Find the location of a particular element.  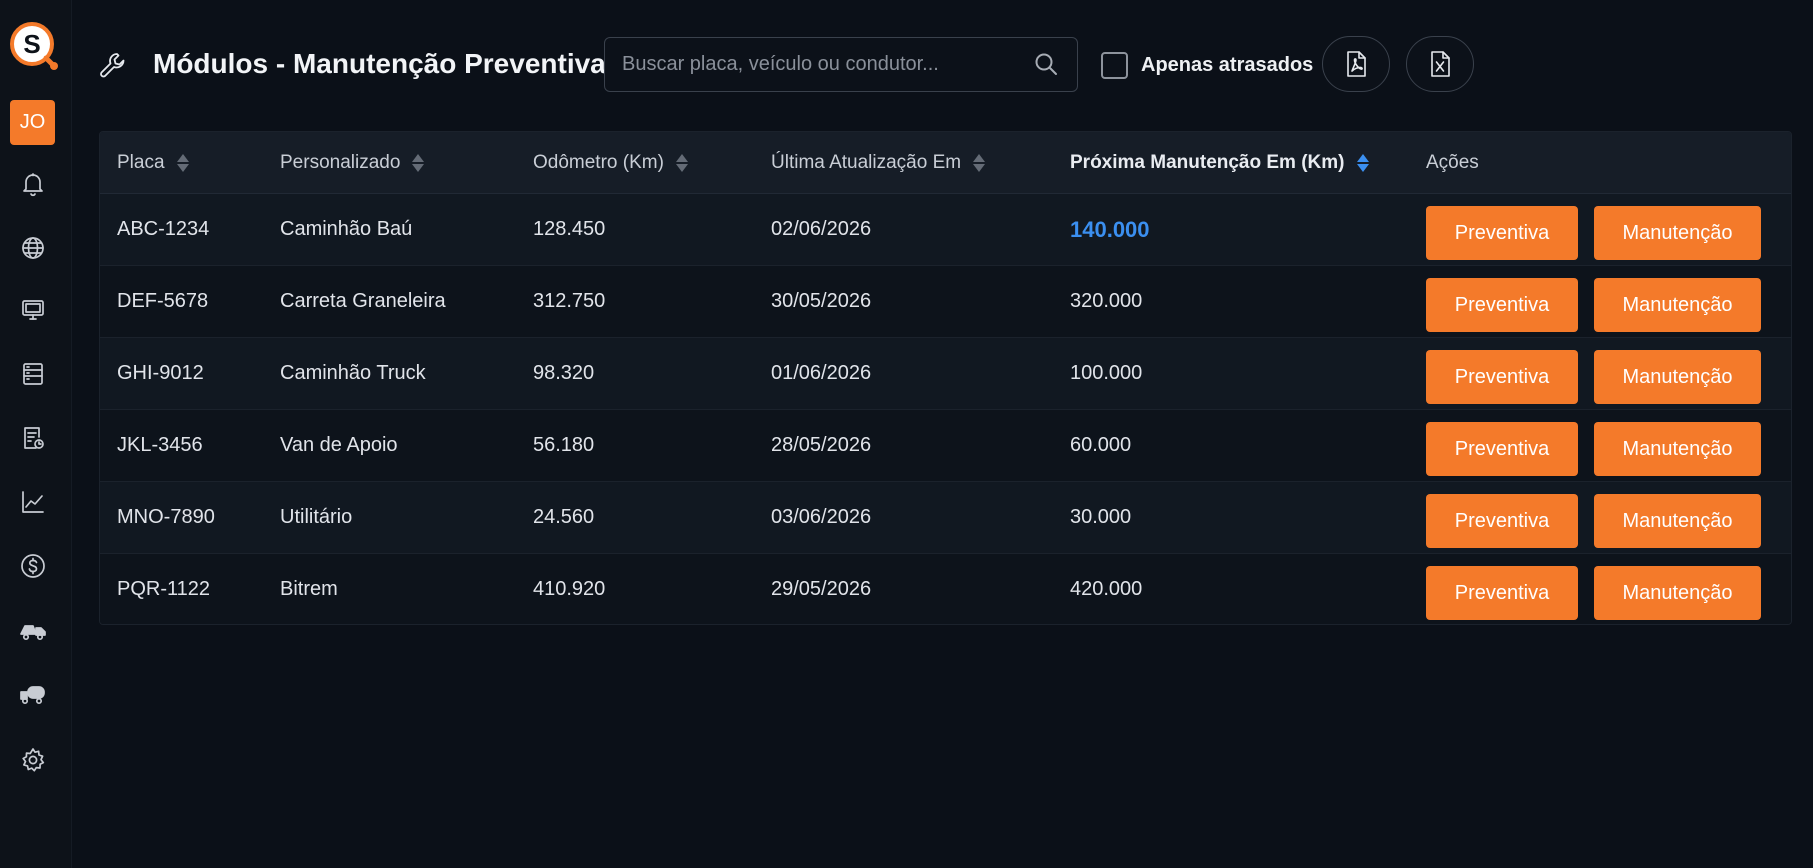

column-label: Placa is located at coordinates (141, 162).